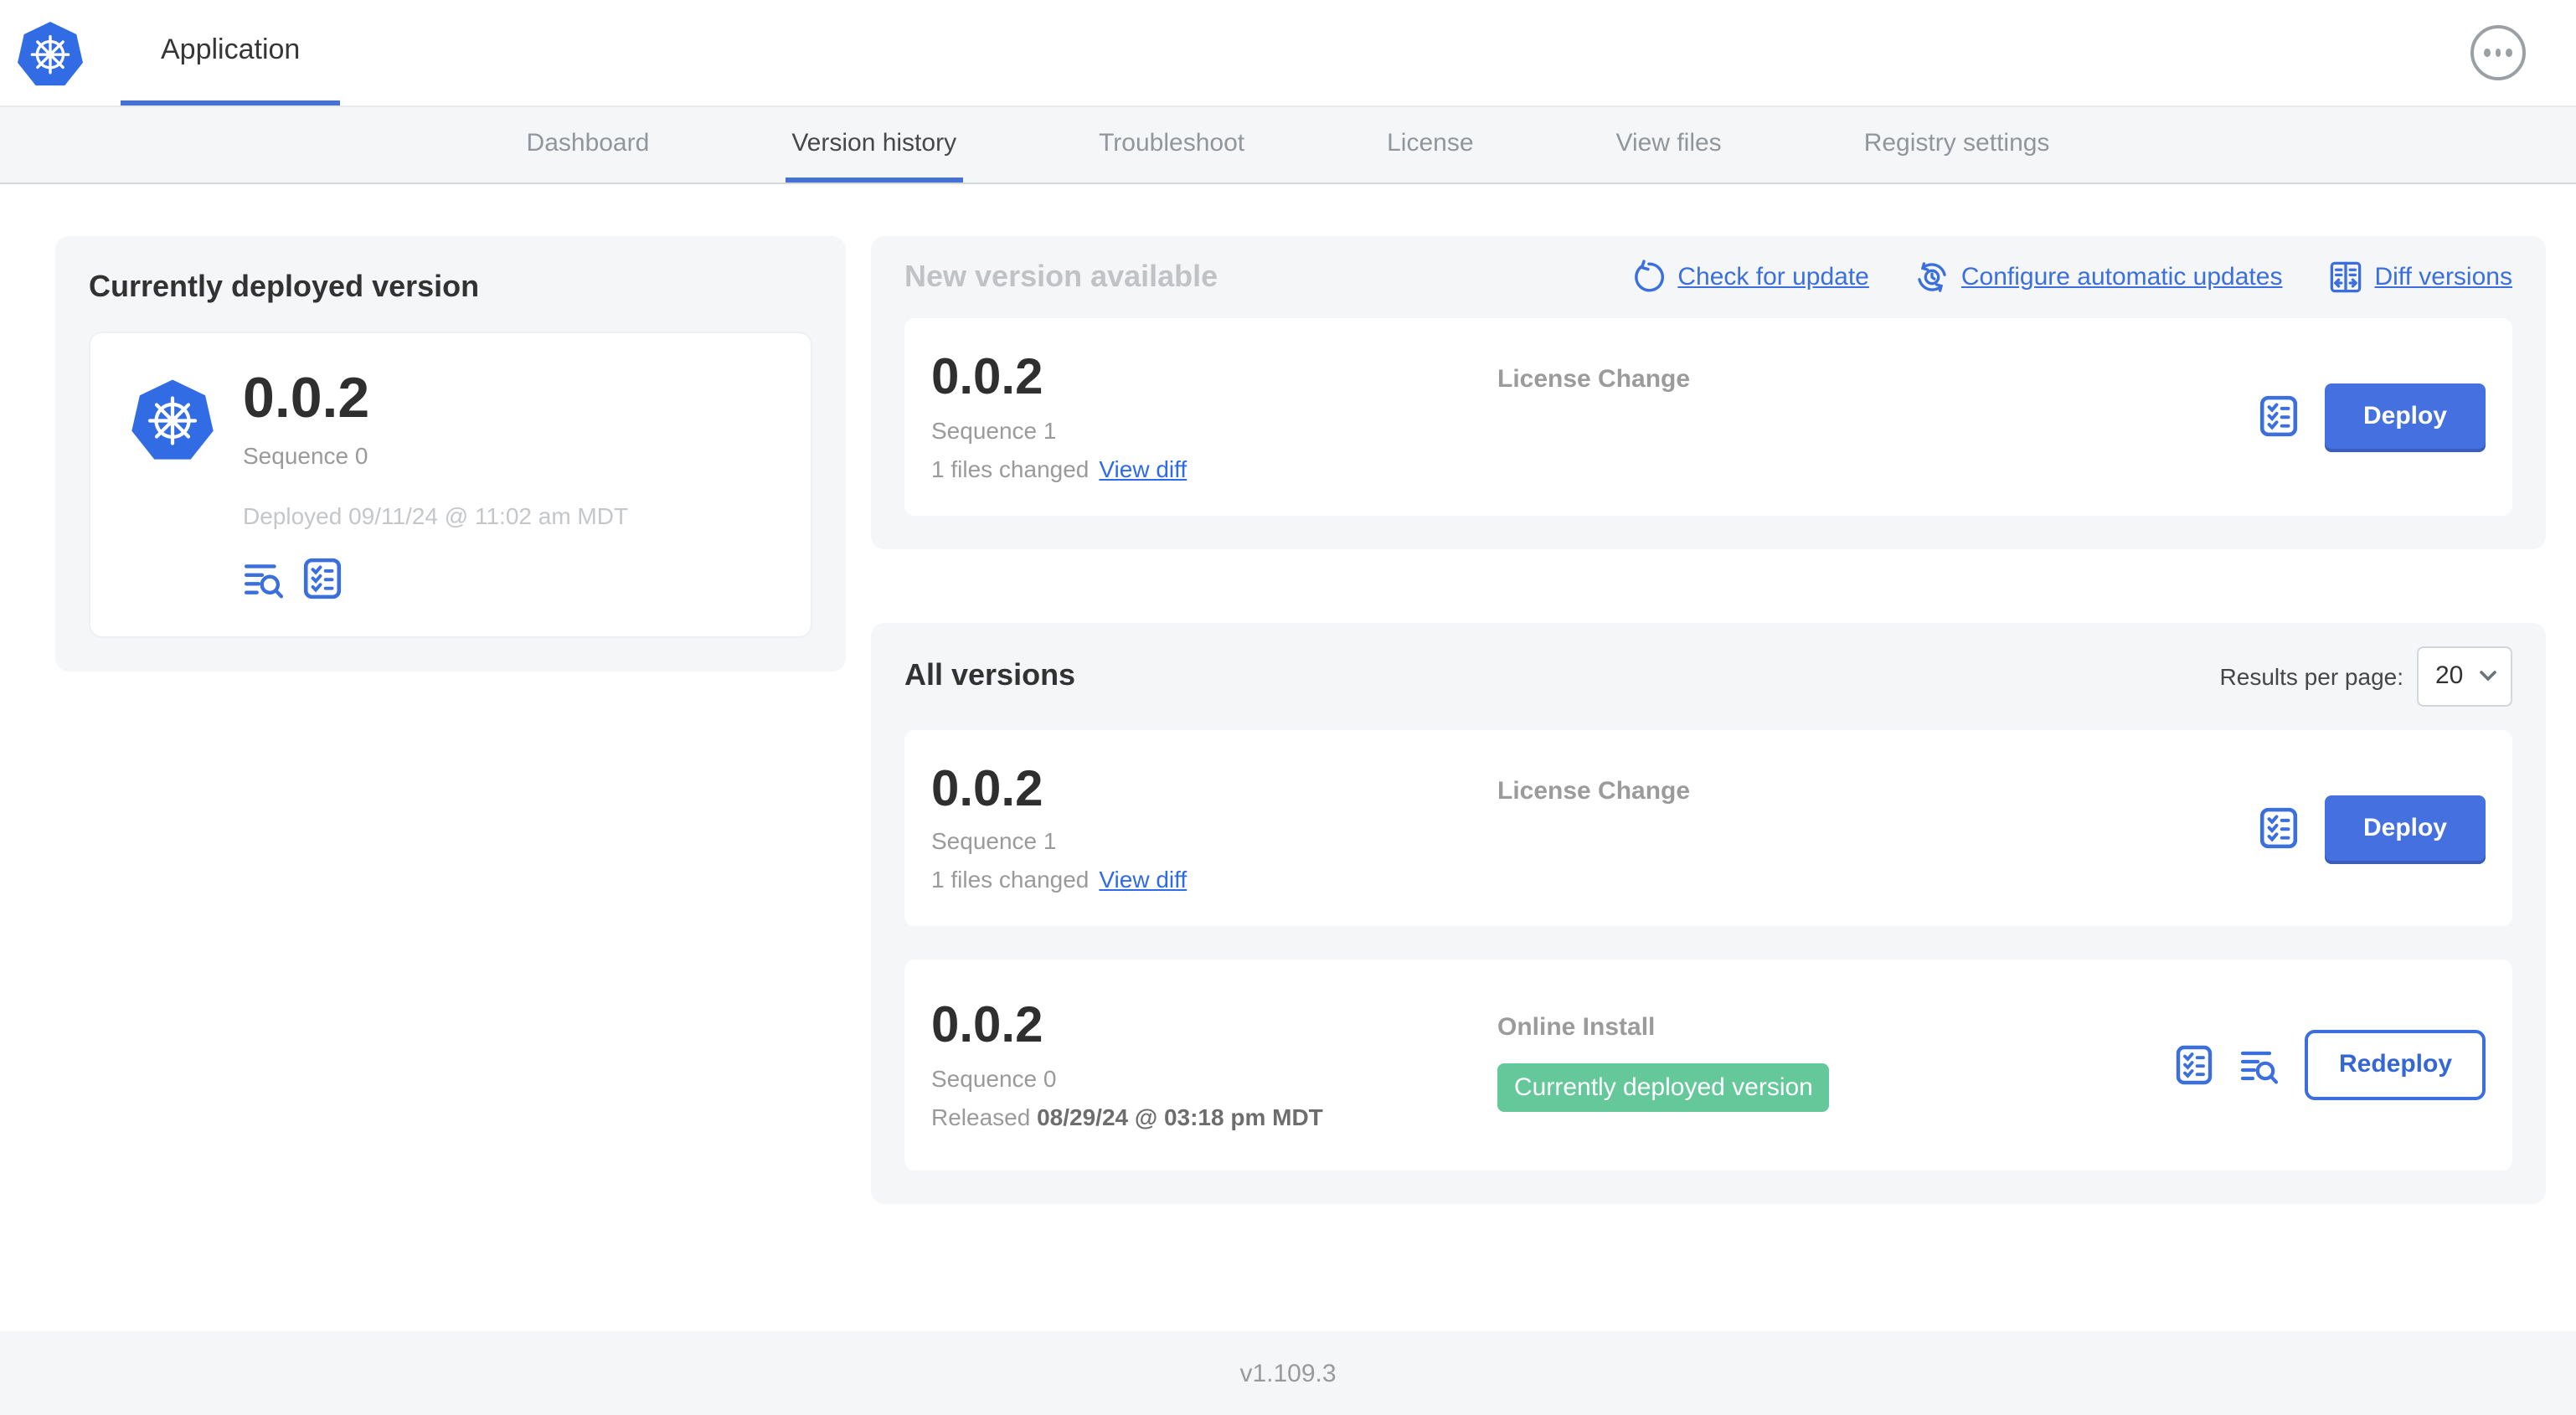 This screenshot has height=1415, width=2576. What do you see at coordinates (1288, 53) in the screenshot?
I see `top-bar: Application` at bounding box center [1288, 53].